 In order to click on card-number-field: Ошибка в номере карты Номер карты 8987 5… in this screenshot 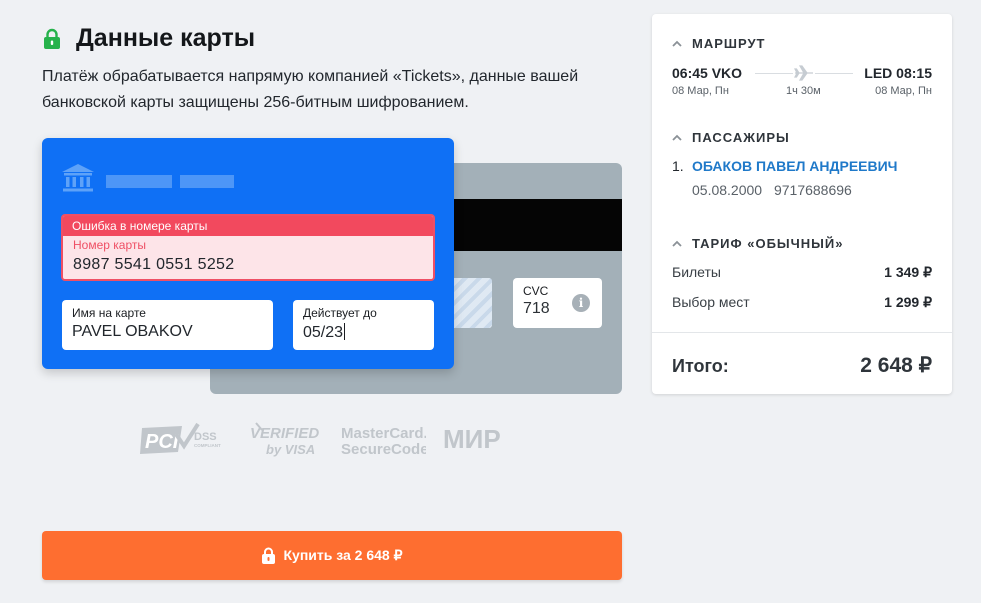, I will do `click(248, 247)`.